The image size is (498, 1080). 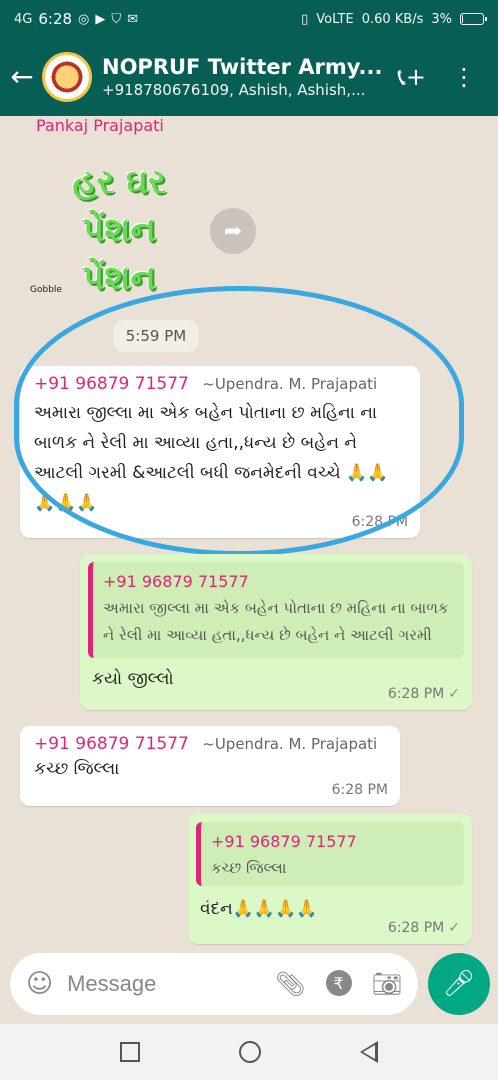 I want to click on data-speed: 0.60 KB/s, so click(x=392, y=19).